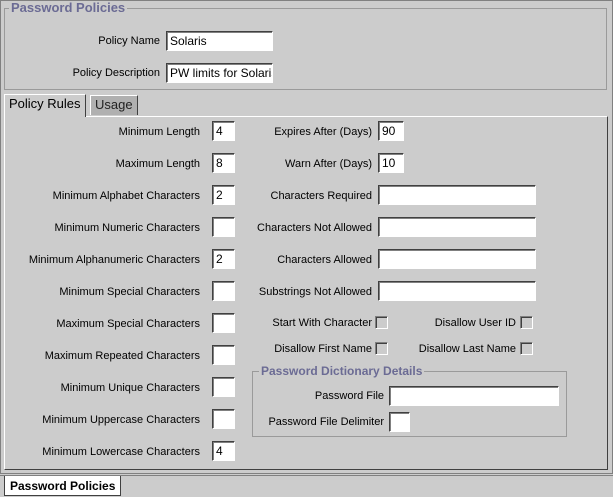 The height and width of the screenshot is (497, 613). I want to click on password-file-delimiter-input, so click(399, 422).